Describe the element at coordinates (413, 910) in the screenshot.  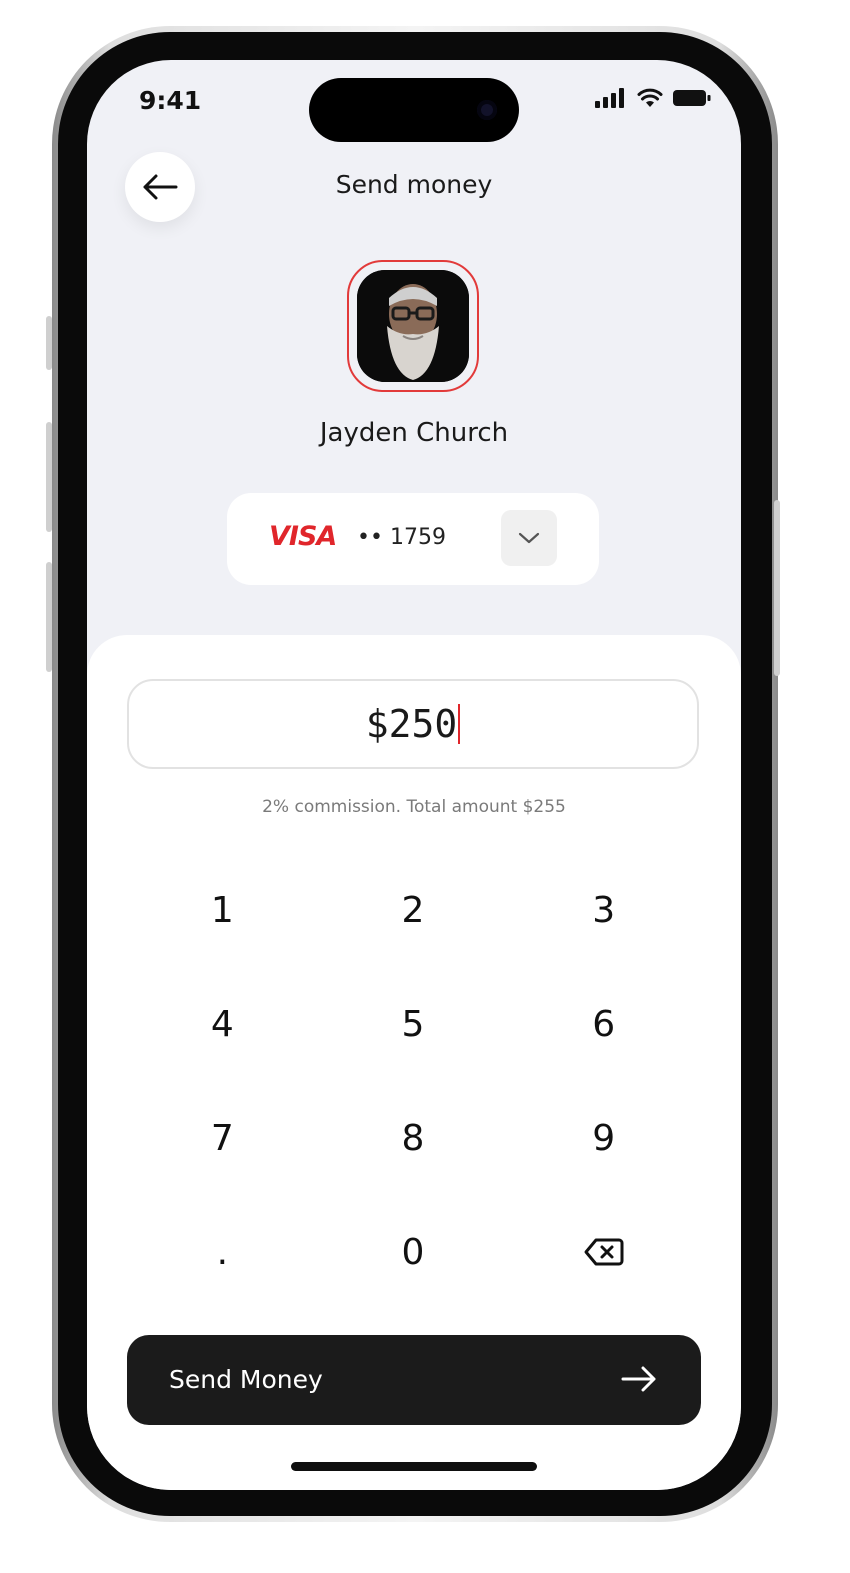
I see `key-2: 2` at that location.